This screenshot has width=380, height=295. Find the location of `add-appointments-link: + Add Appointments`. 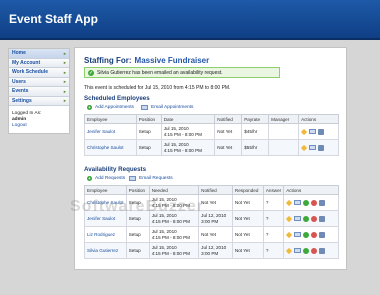

add-appointments-link: + Add Appointments is located at coordinates (110, 107).